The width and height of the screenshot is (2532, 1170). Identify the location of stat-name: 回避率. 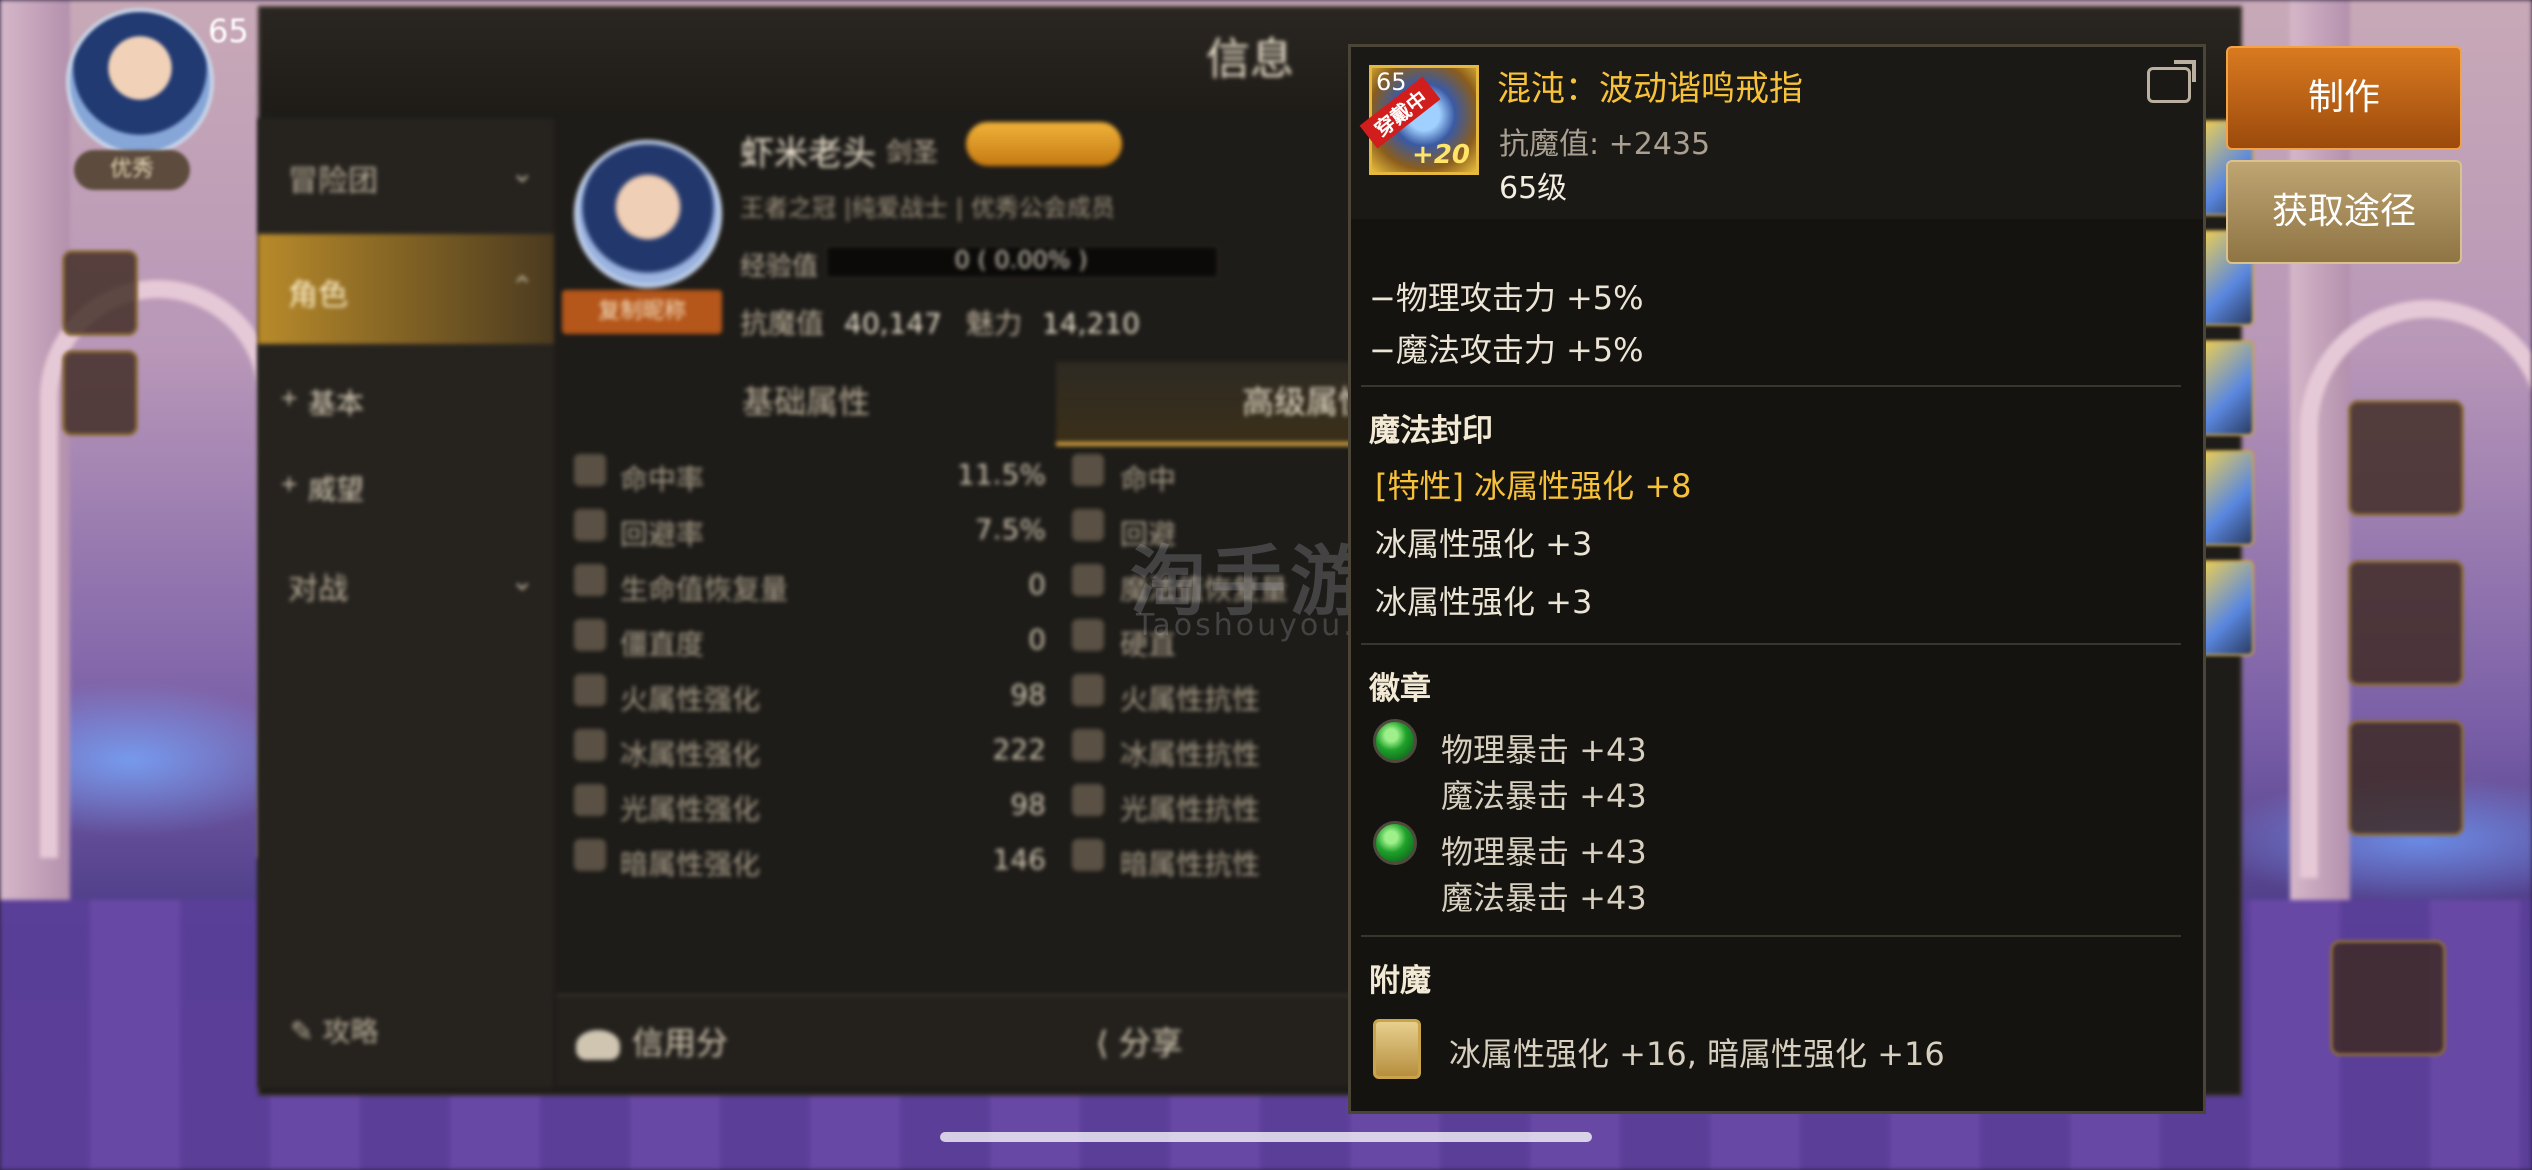
(662, 534).